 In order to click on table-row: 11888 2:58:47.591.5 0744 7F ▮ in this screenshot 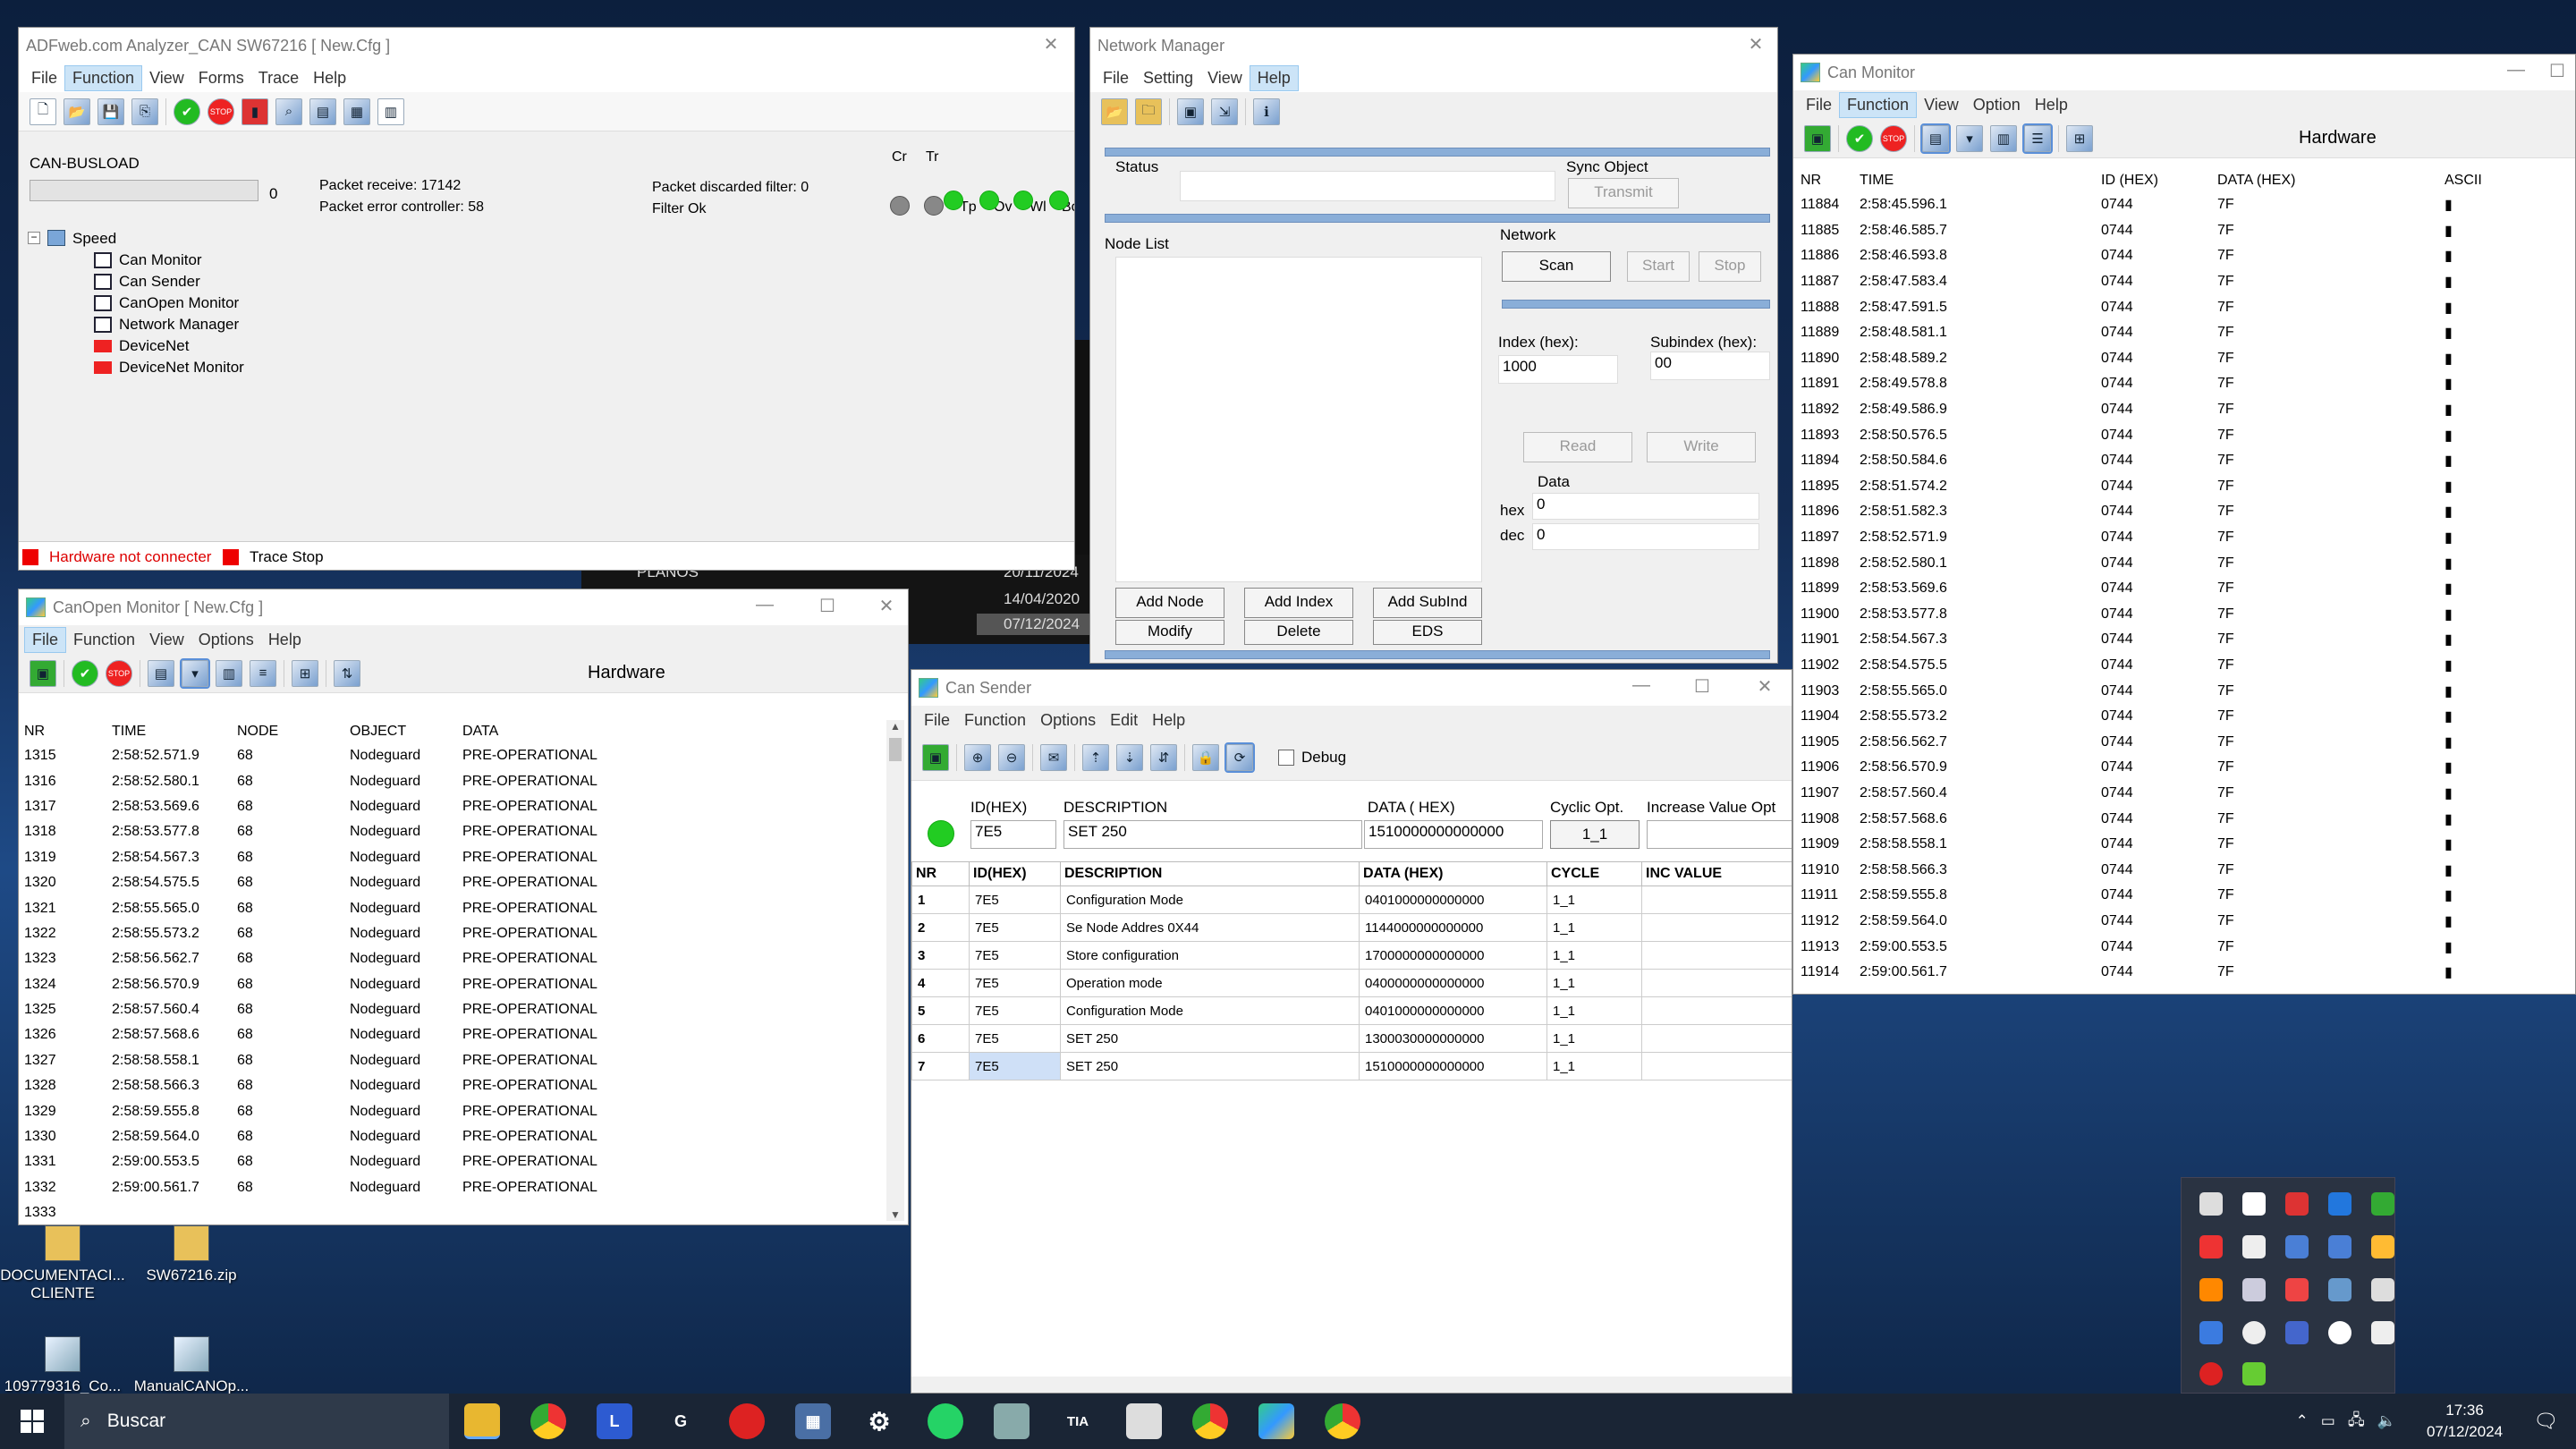, I will do `click(2185, 307)`.